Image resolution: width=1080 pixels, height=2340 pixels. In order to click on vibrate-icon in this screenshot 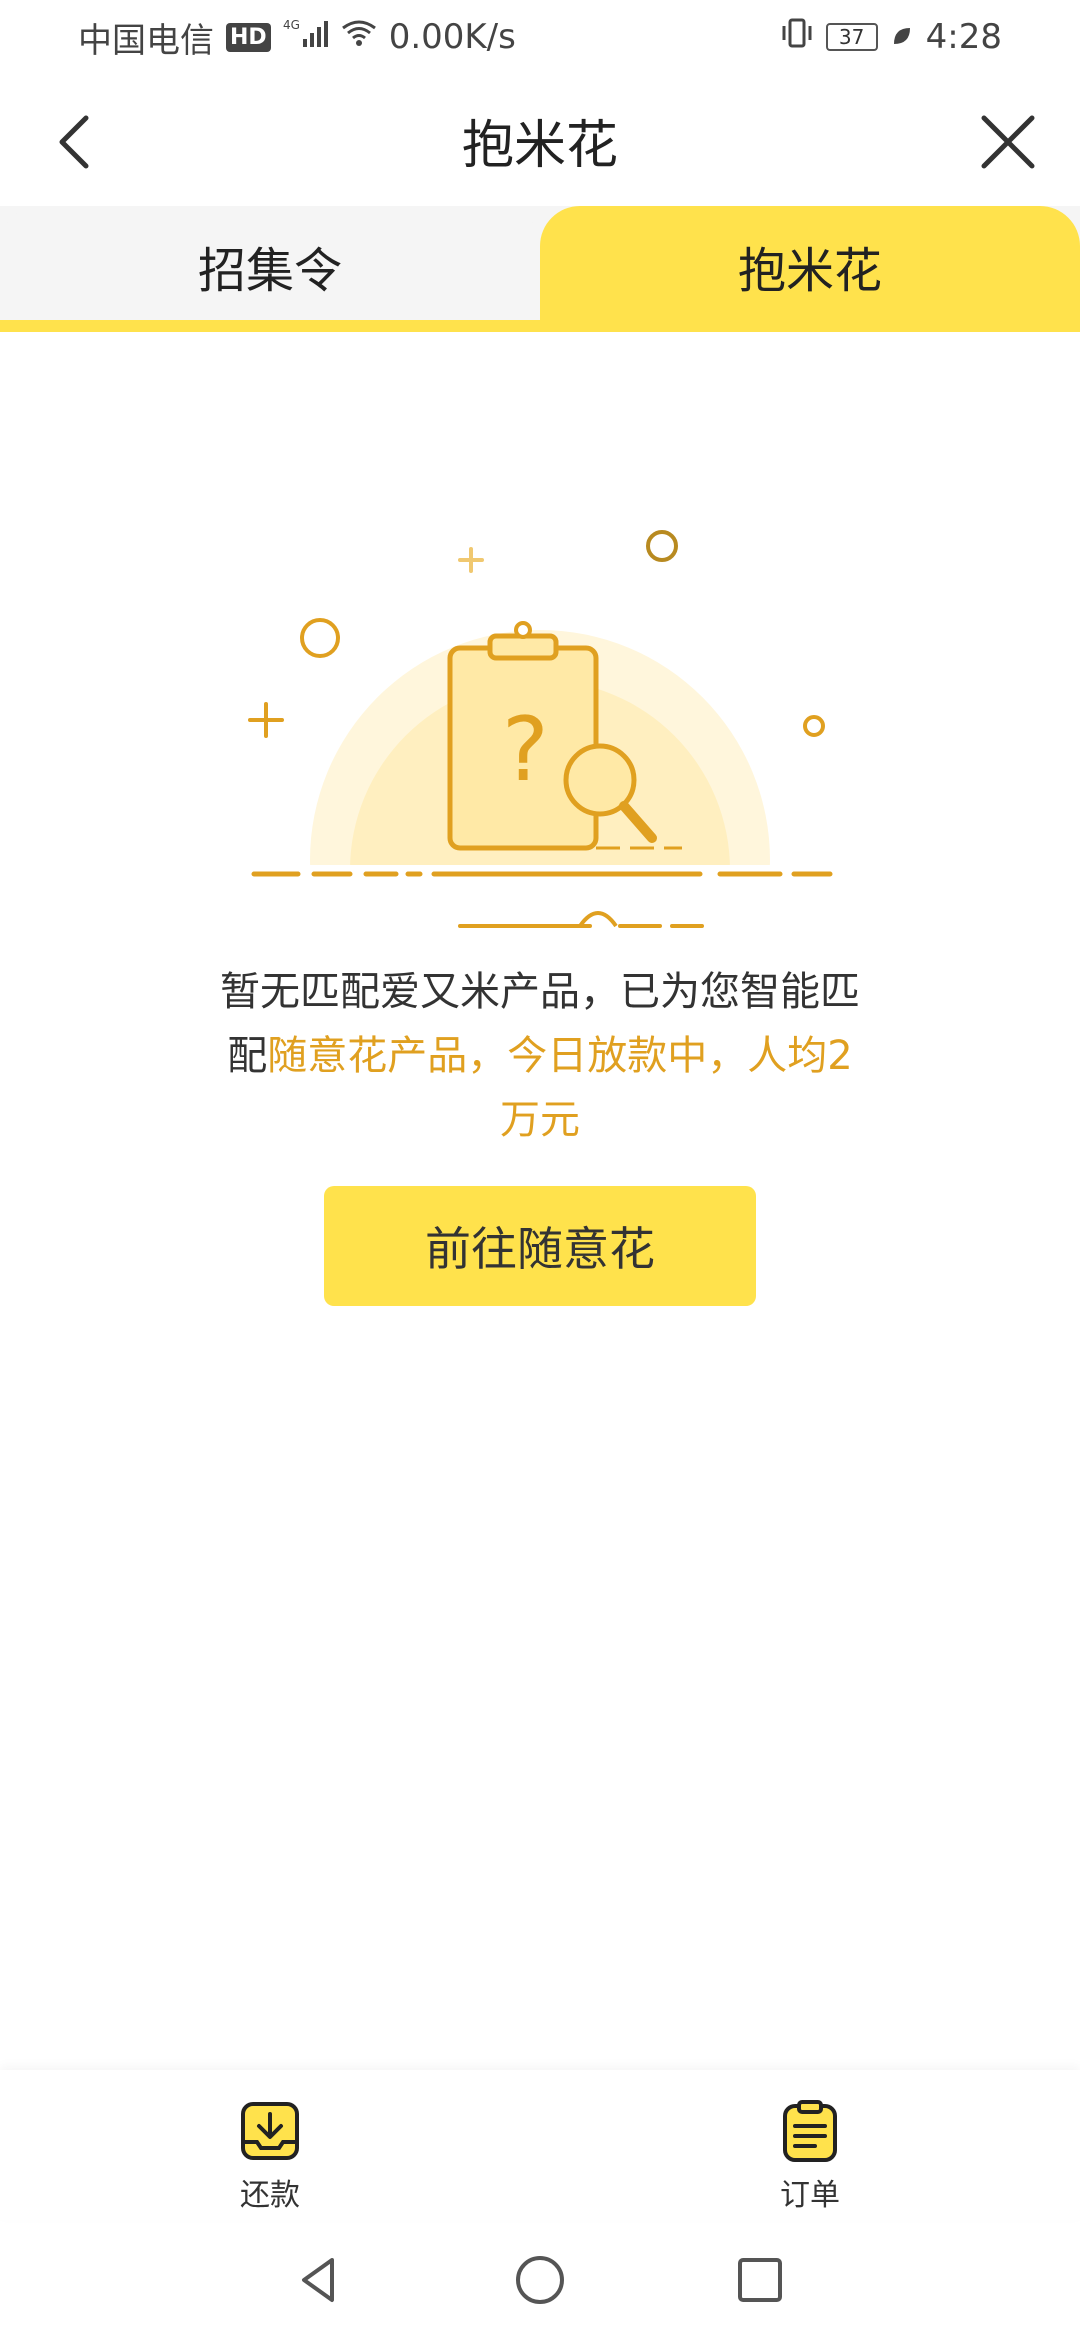, I will do `click(797, 37)`.